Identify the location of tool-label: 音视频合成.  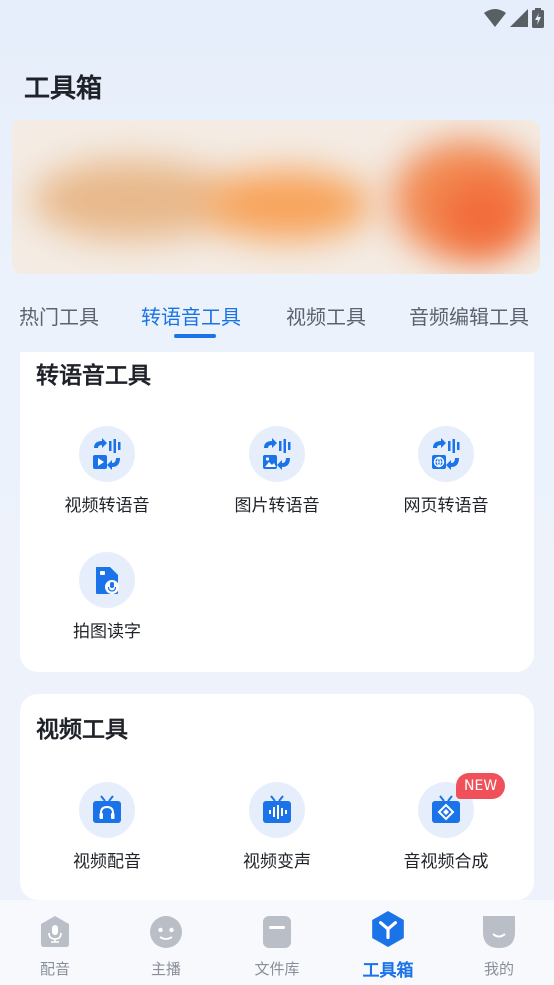
(446, 862).